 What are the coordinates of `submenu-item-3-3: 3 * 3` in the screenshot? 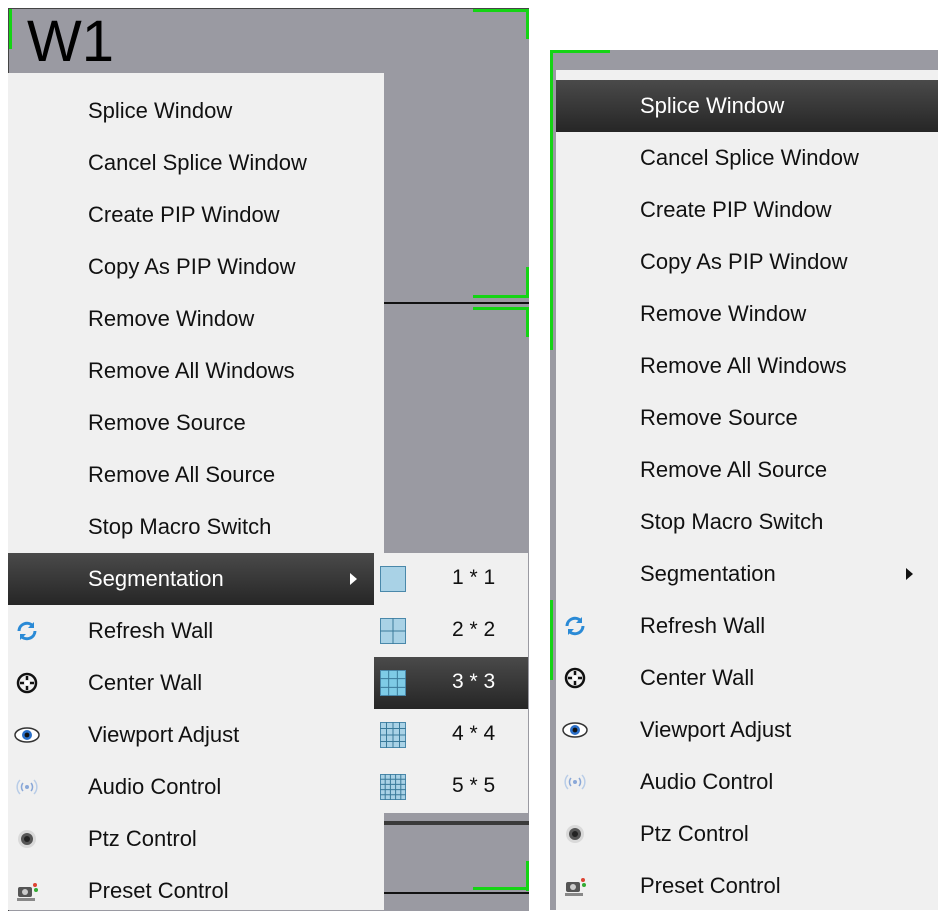 It's located at (451, 683).